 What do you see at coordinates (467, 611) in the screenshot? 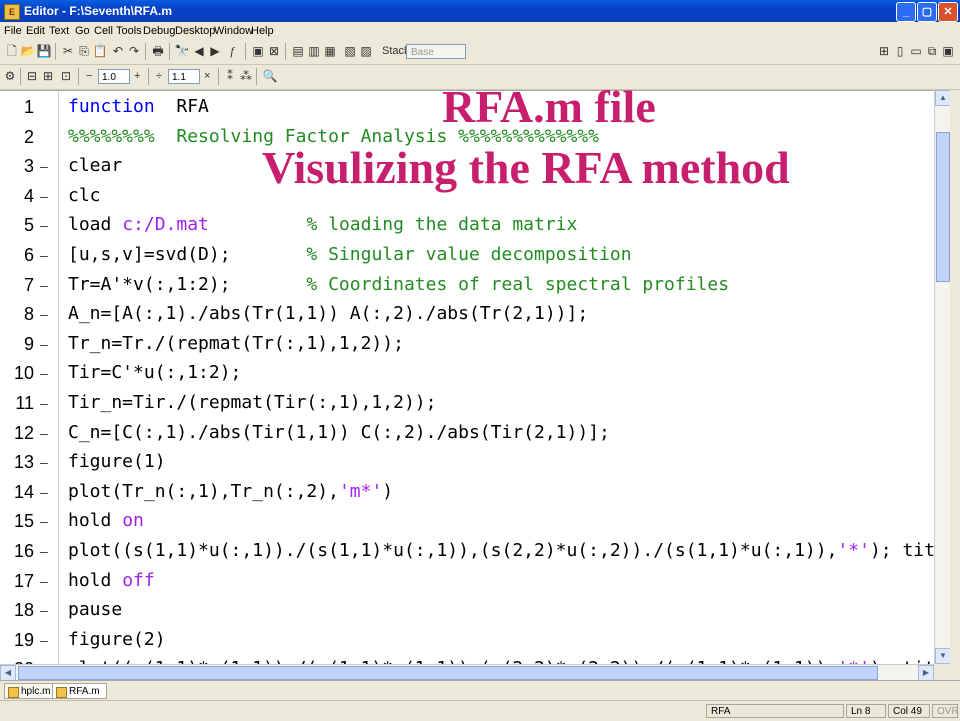
I see `code-line: 18– pause` at bounding box center [467, 611].